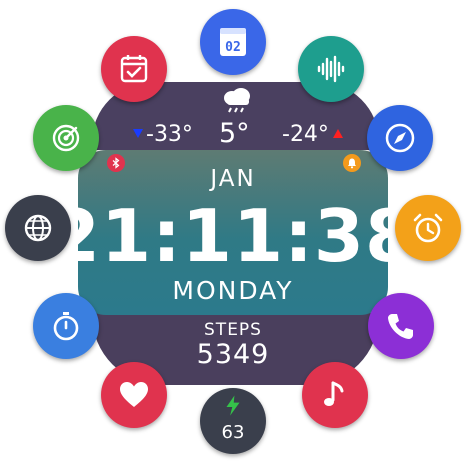 The width and height of the screenshot is (466, 466). I want to click on high-temperature: -24°, so click(305, 134).